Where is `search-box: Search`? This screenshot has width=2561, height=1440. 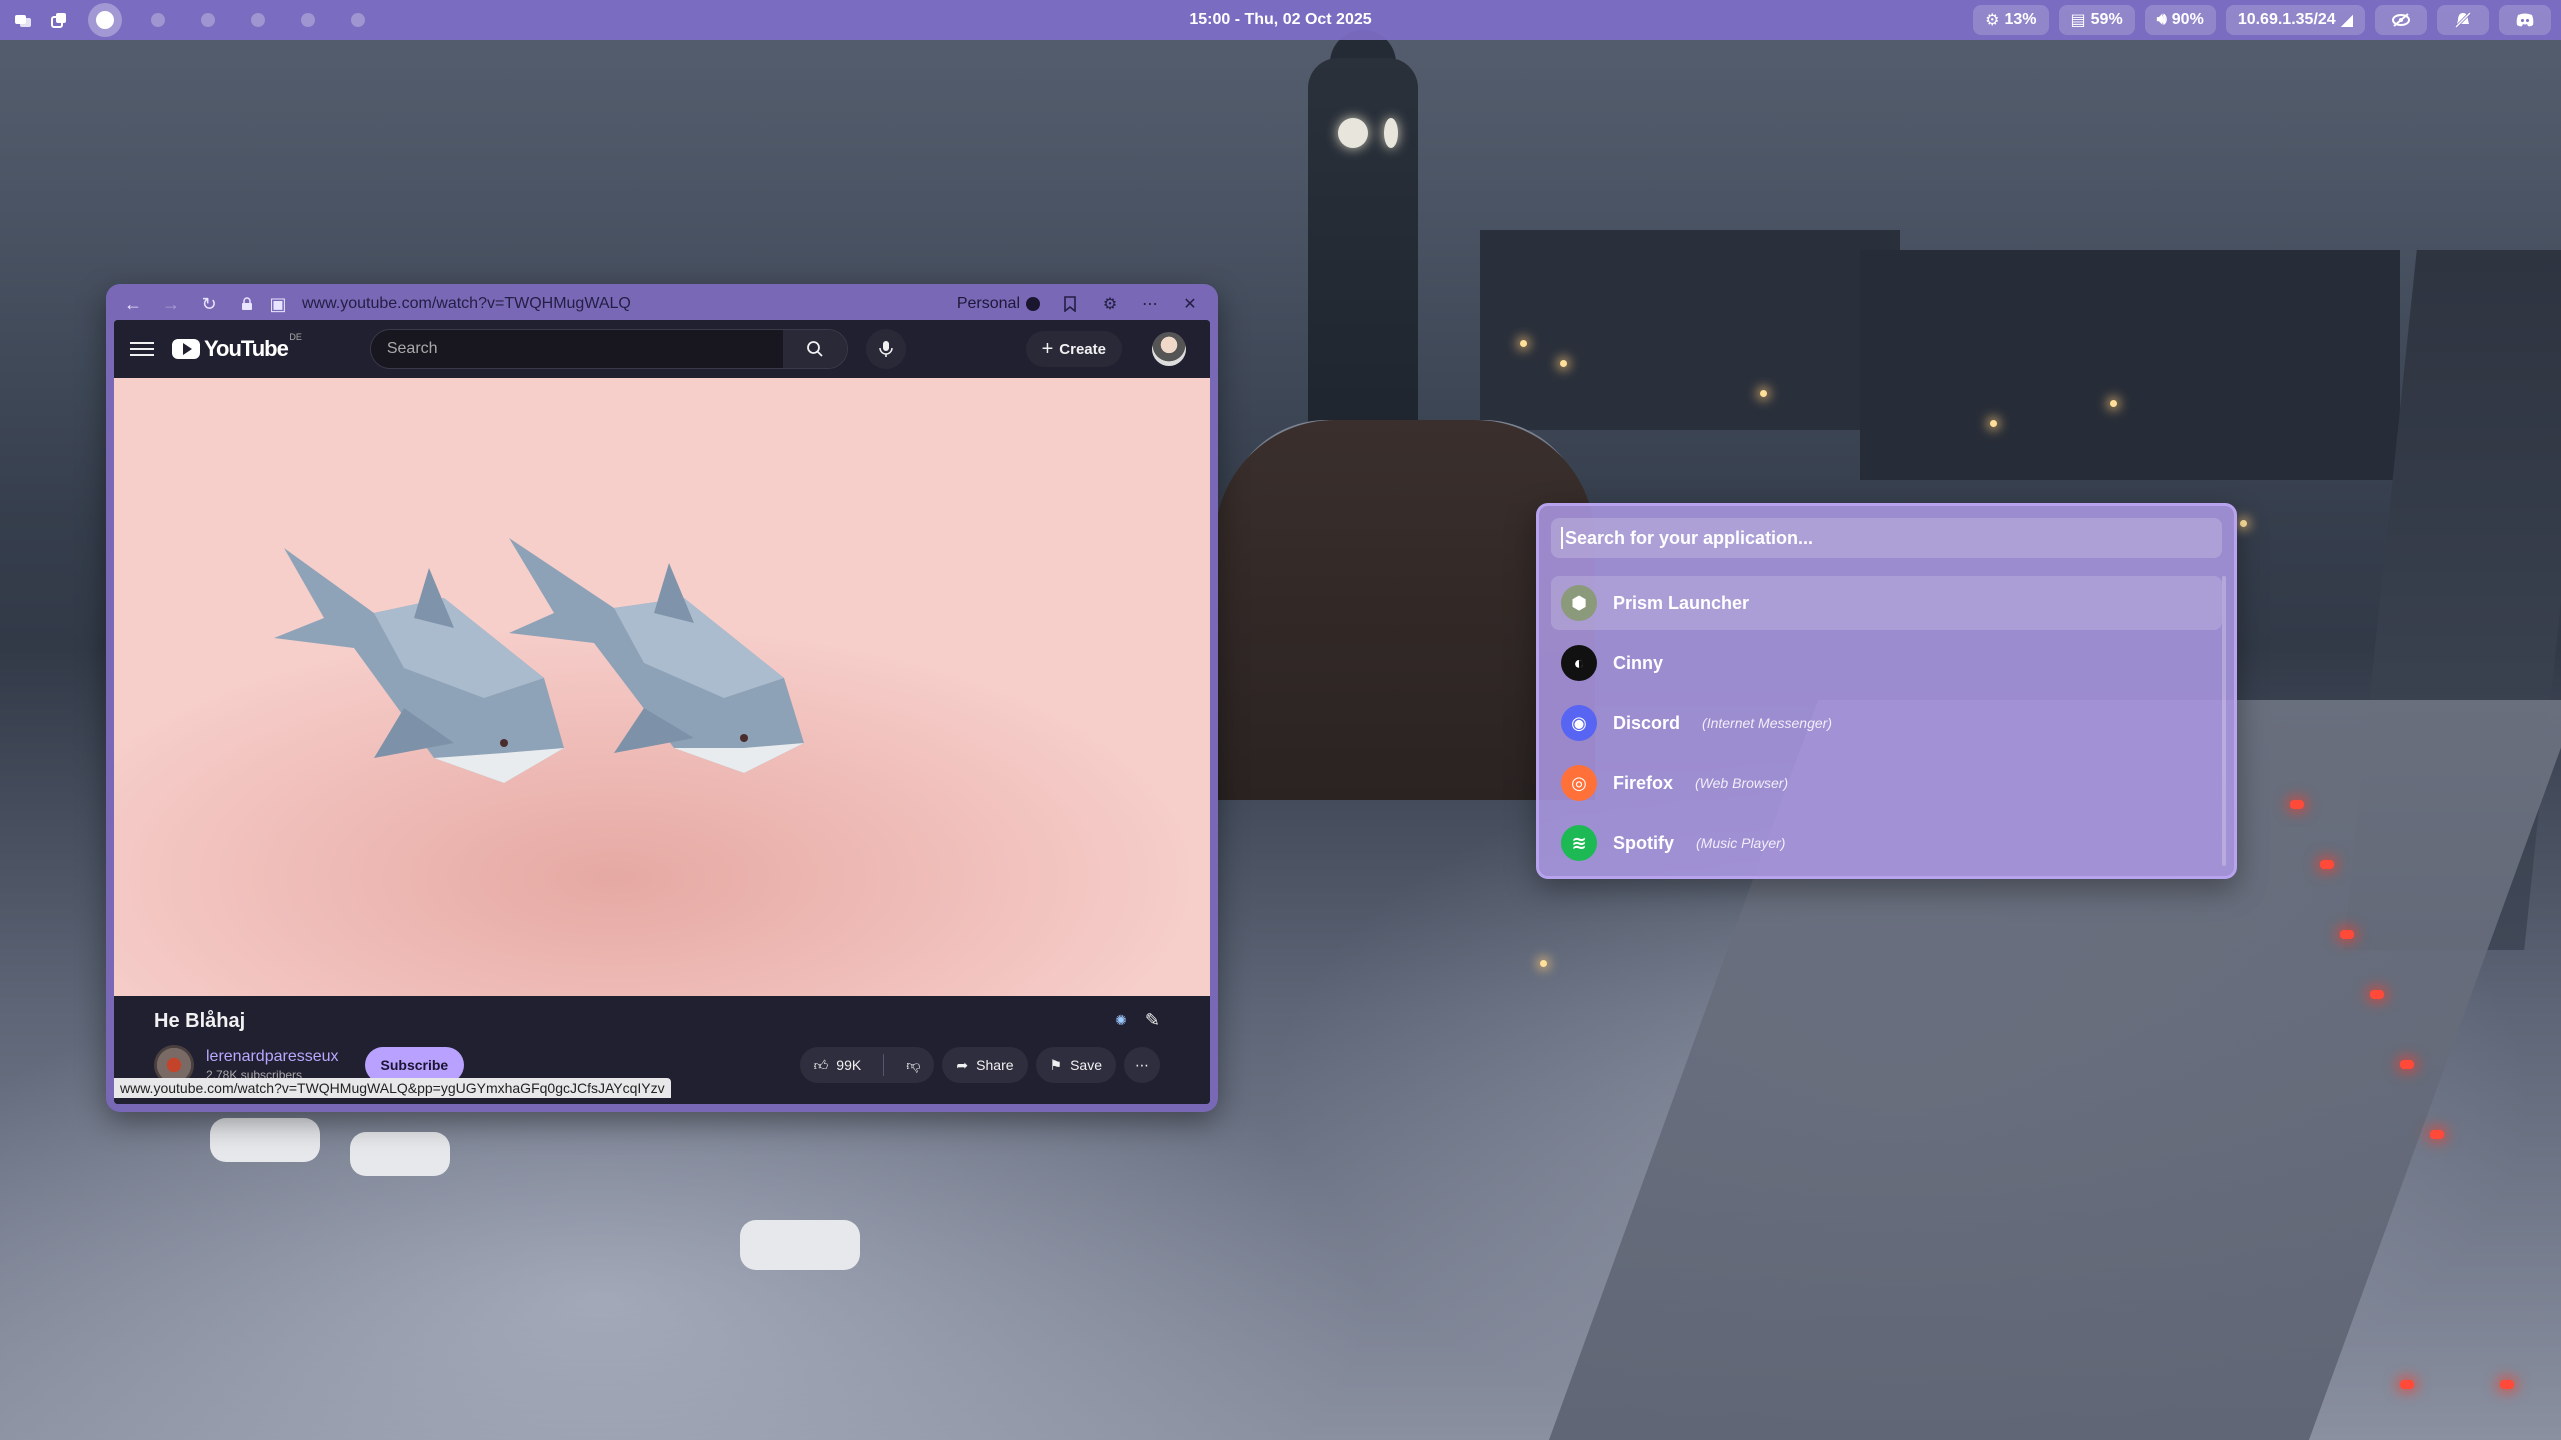 search-box: Search is located at coordinates (608, 349).